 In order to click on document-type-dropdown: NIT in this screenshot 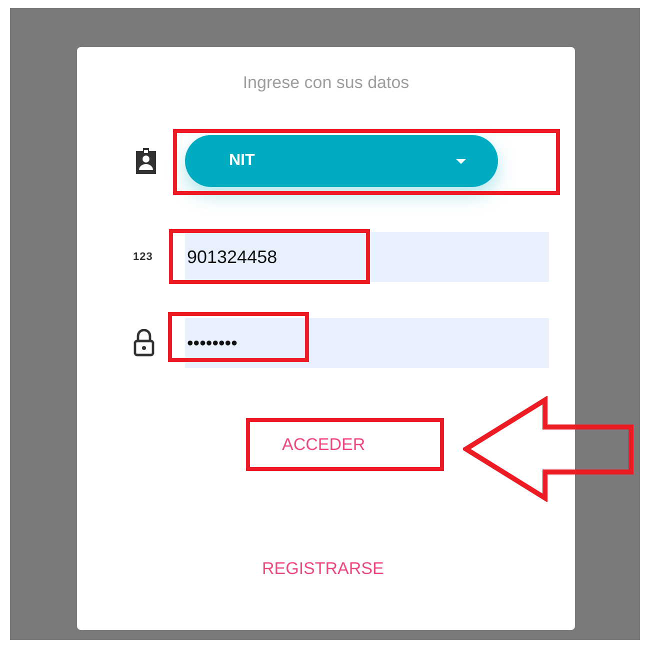, I will do `click(341, 161)`.